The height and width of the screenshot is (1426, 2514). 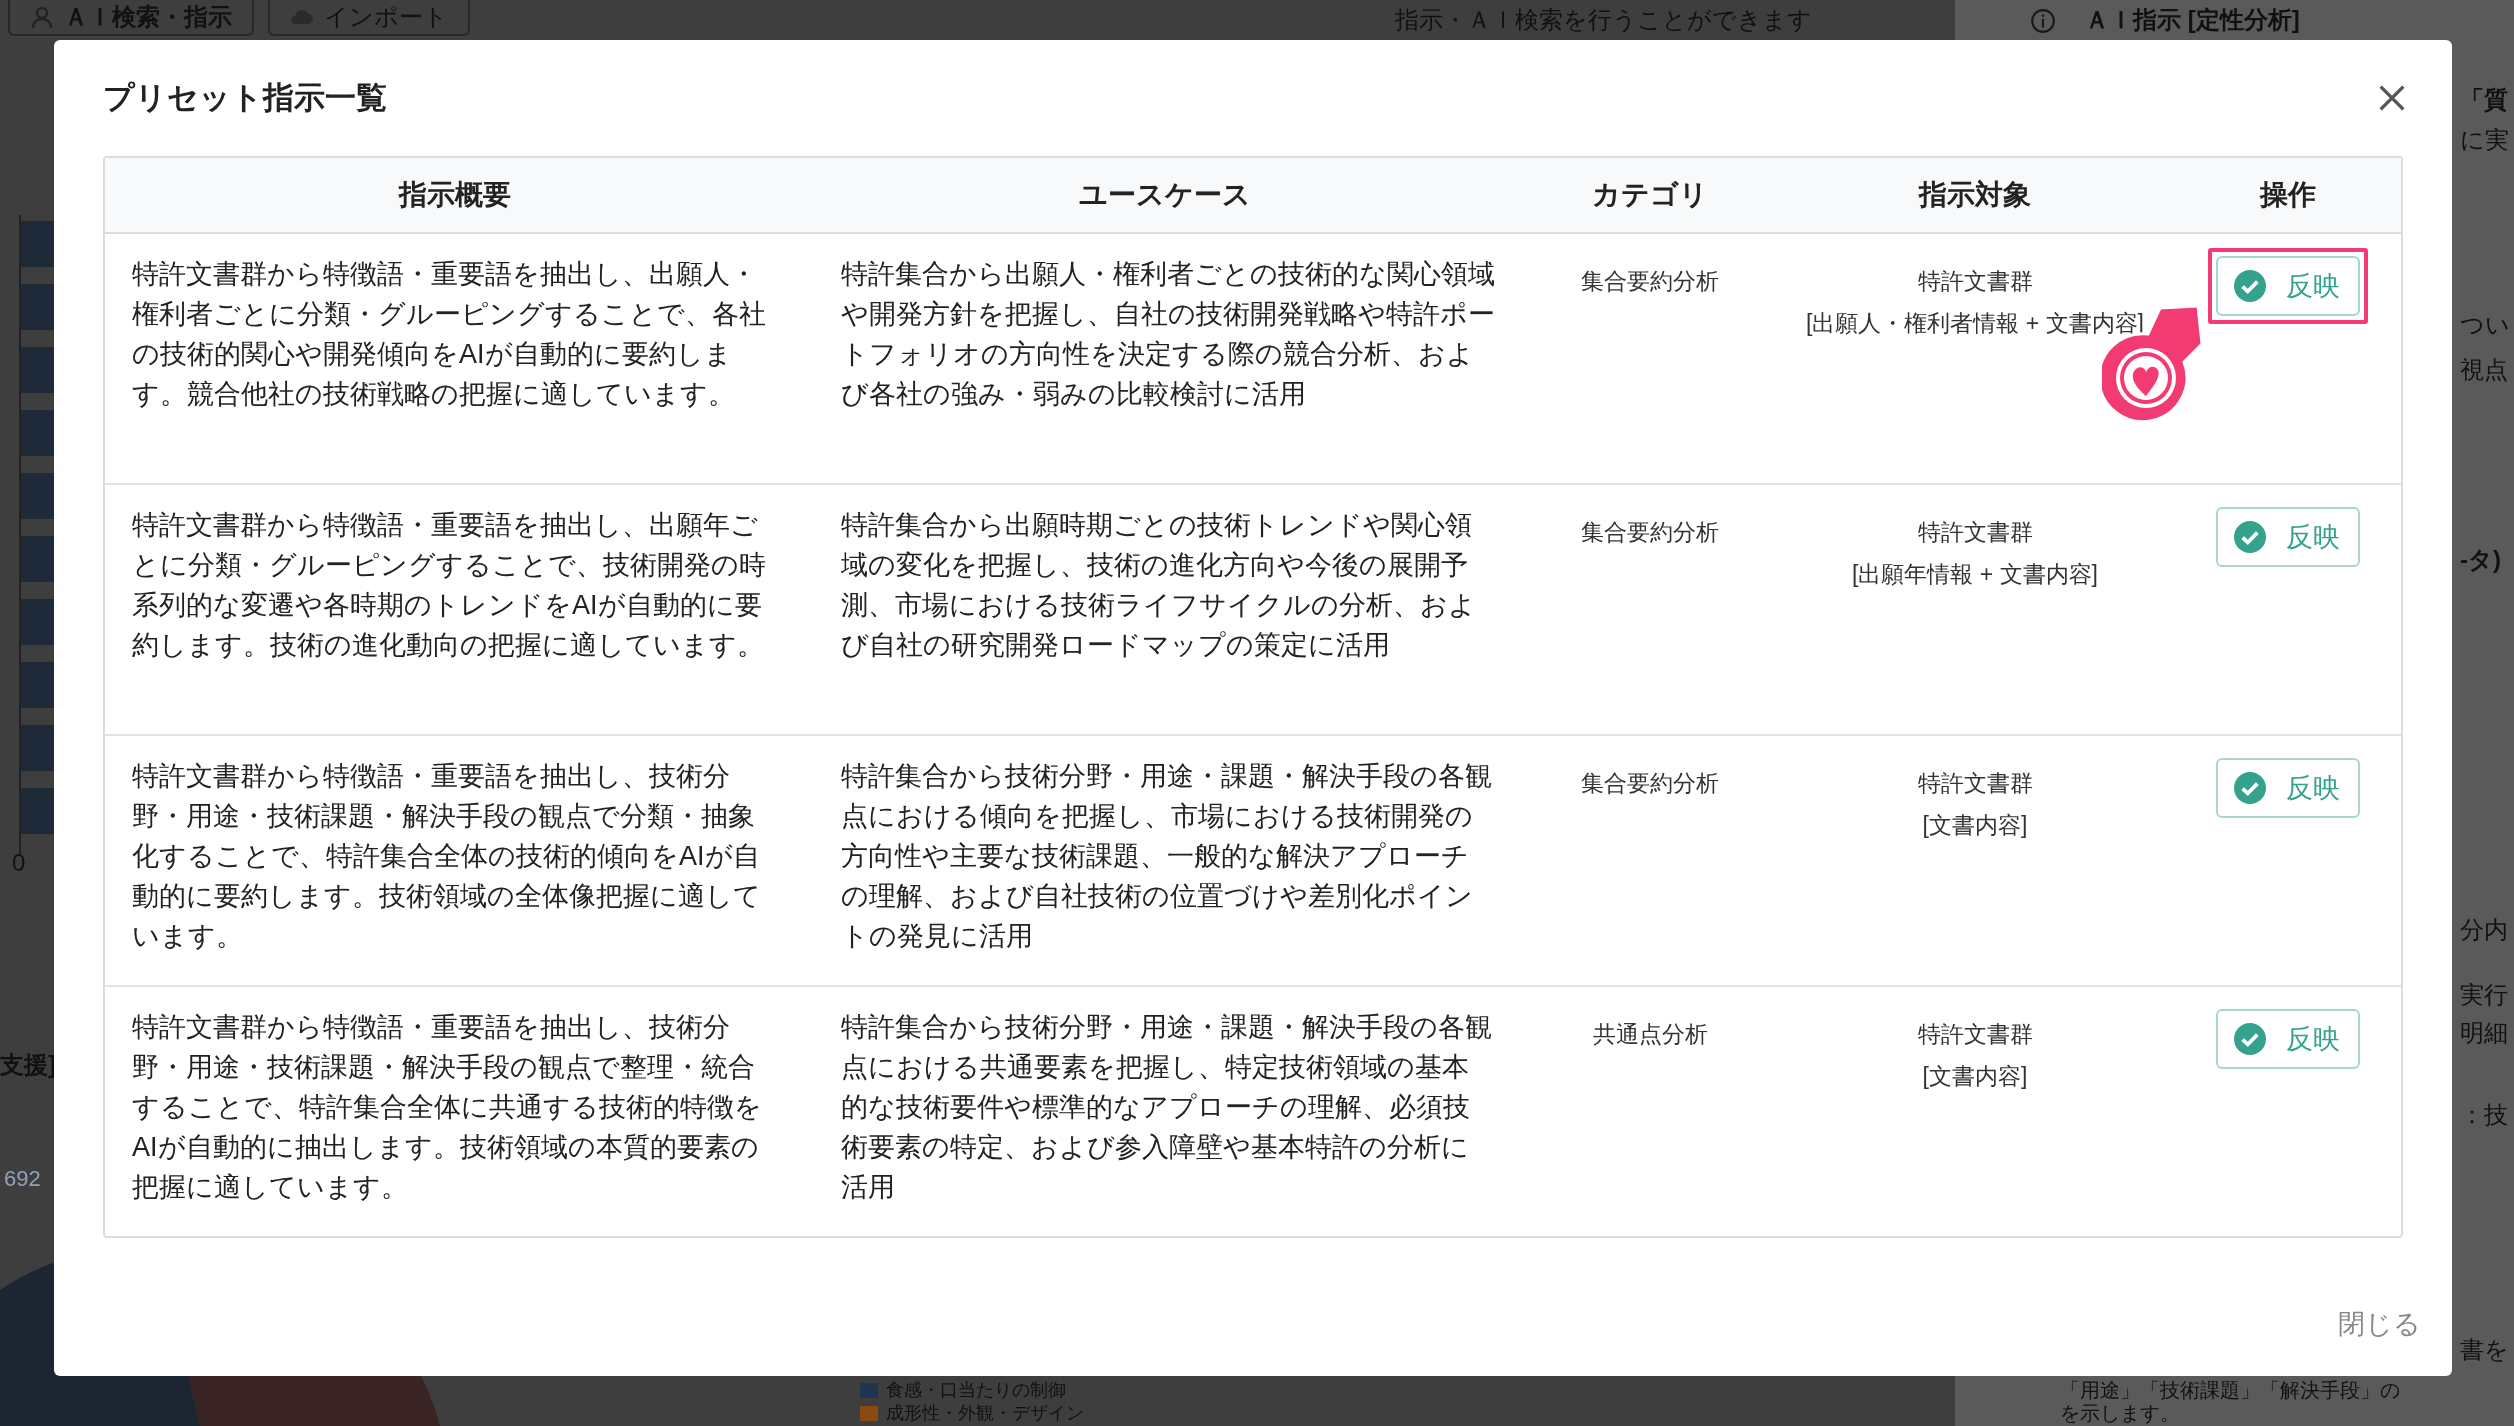 What do you see at coordinates (1166, 856) in the screenshot?
I see `table-cell-text: 特許集合から技術分野・用途・課題・解決手段の各観点における傾向を把握し、市場における技術開発の方向性や主要な技術課題、一般的な解決アプローチの理解、および自社技術の位置づけや差別化ポイントの発見に活用` at bounding box center [1166, 856].